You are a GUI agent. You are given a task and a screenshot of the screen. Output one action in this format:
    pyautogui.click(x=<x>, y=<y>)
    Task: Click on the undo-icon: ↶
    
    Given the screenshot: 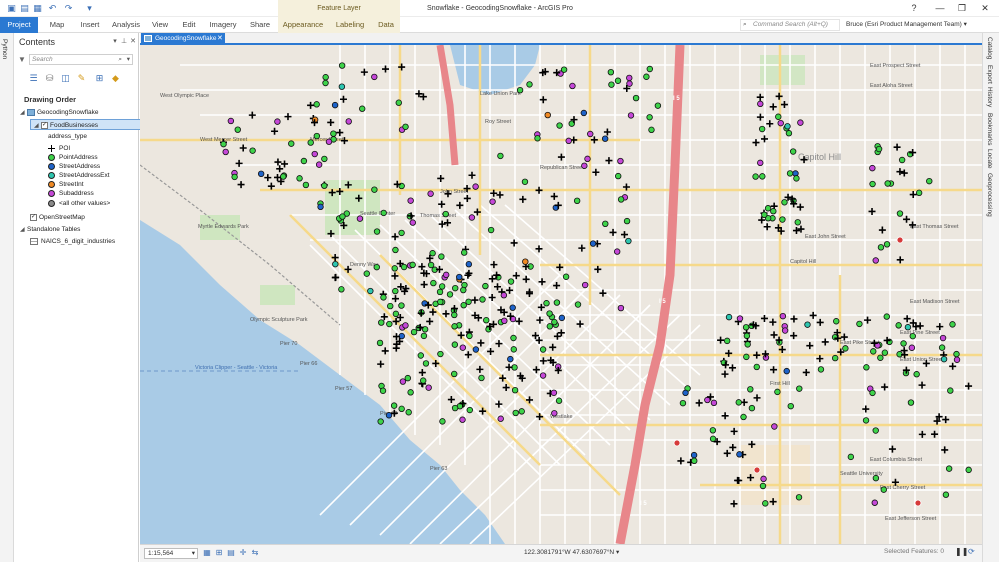 What is the action you would take?
    pyautogui.click(x=52, y=8)
    